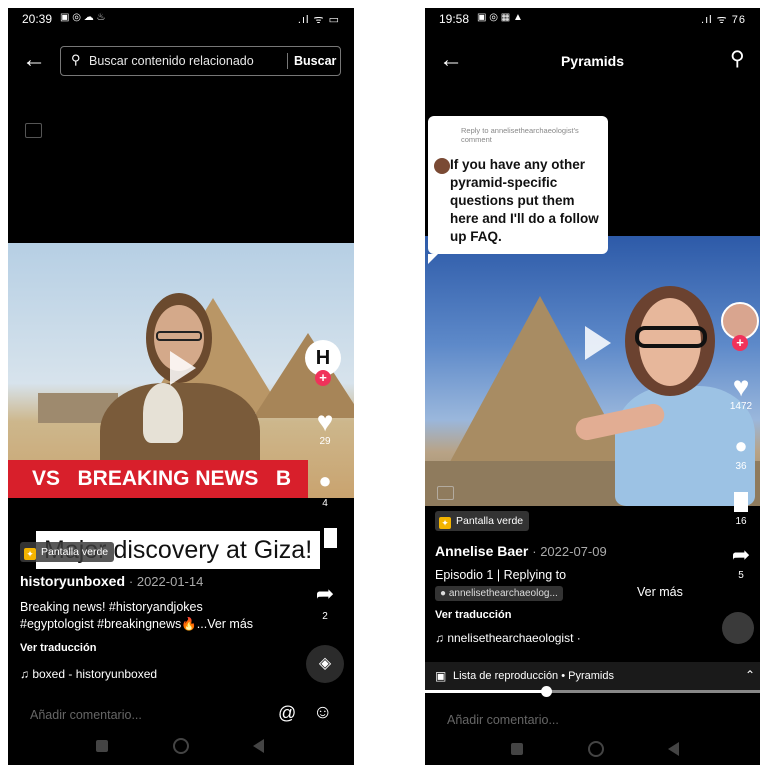 Image resolution: width=760 pixels, height=773 pixels. I want to click on progress-fill, so click(485, 691).